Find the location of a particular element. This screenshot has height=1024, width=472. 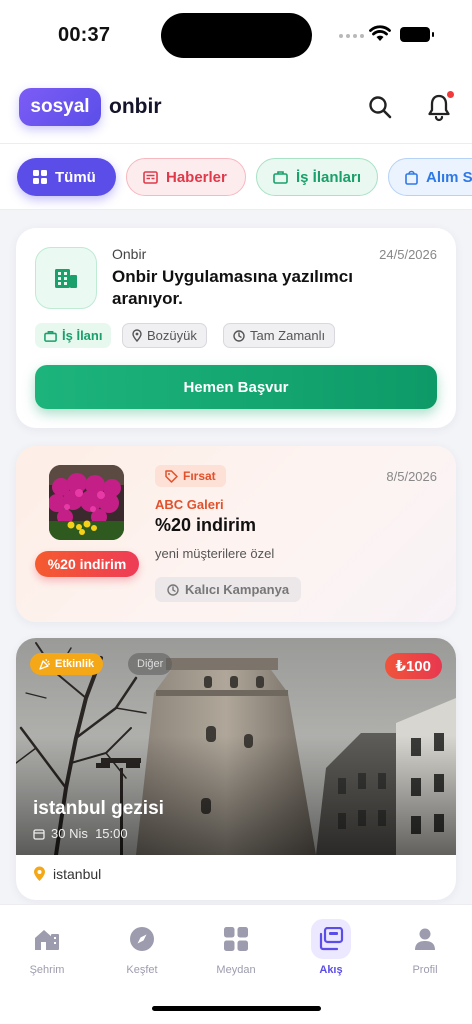

tab-profil: Profil is located at coordinates (425, 947).